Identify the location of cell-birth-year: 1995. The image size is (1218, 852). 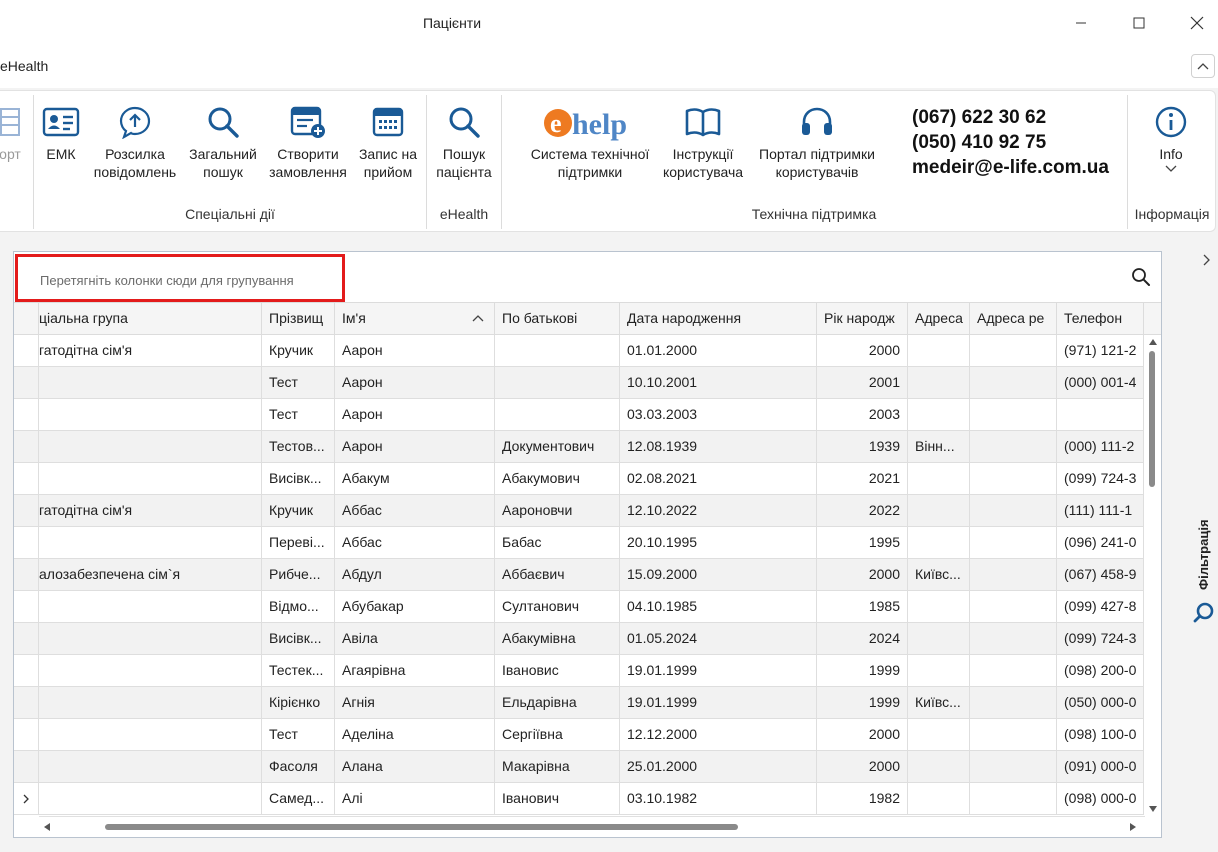
(862, 542).